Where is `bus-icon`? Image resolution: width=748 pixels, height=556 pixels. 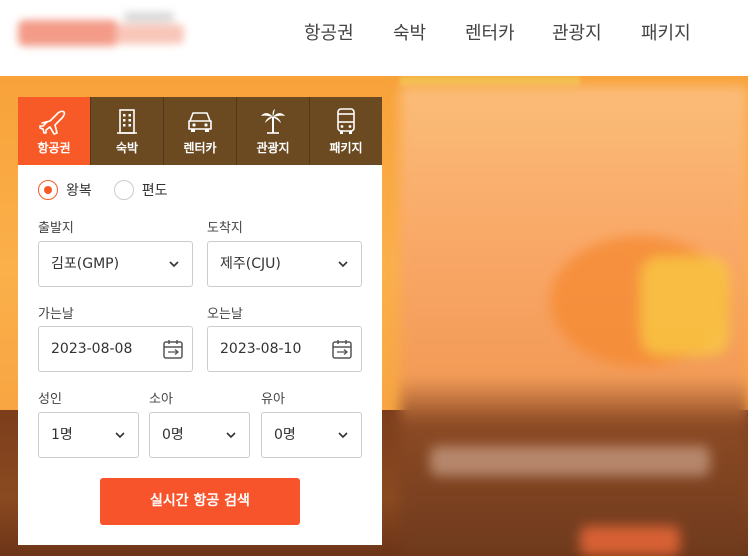
bus-icon is located at coordinates (346, 121).